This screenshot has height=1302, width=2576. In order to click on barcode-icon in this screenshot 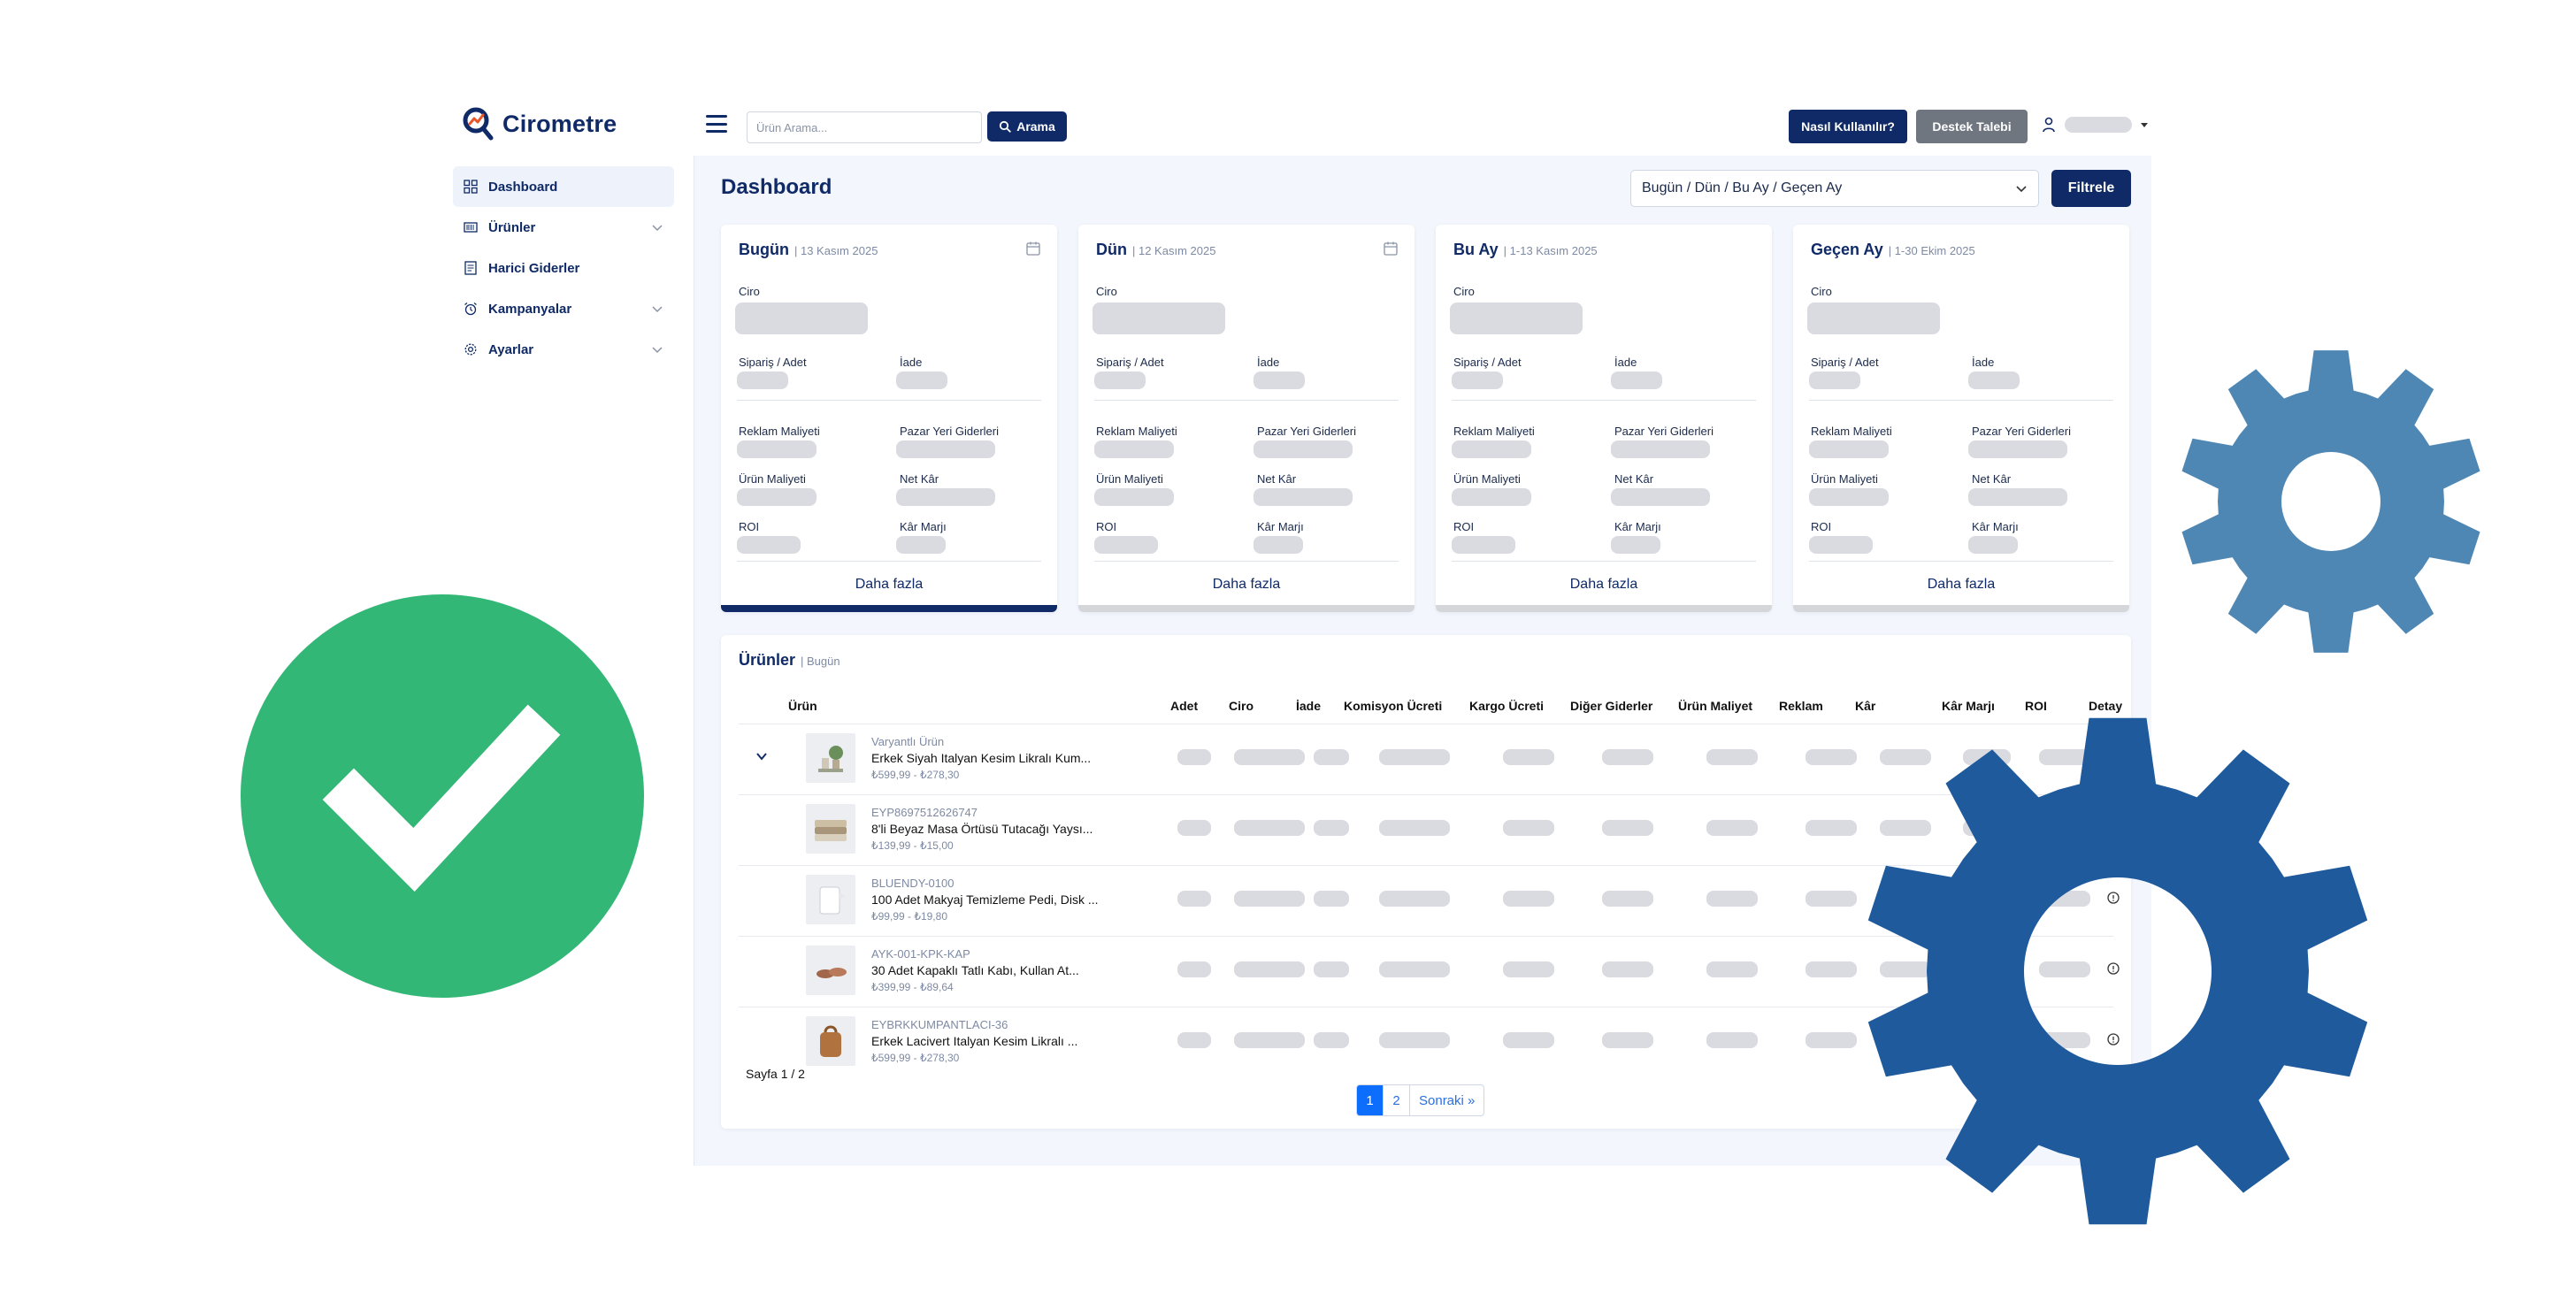, I will do `click(471, 227)`.